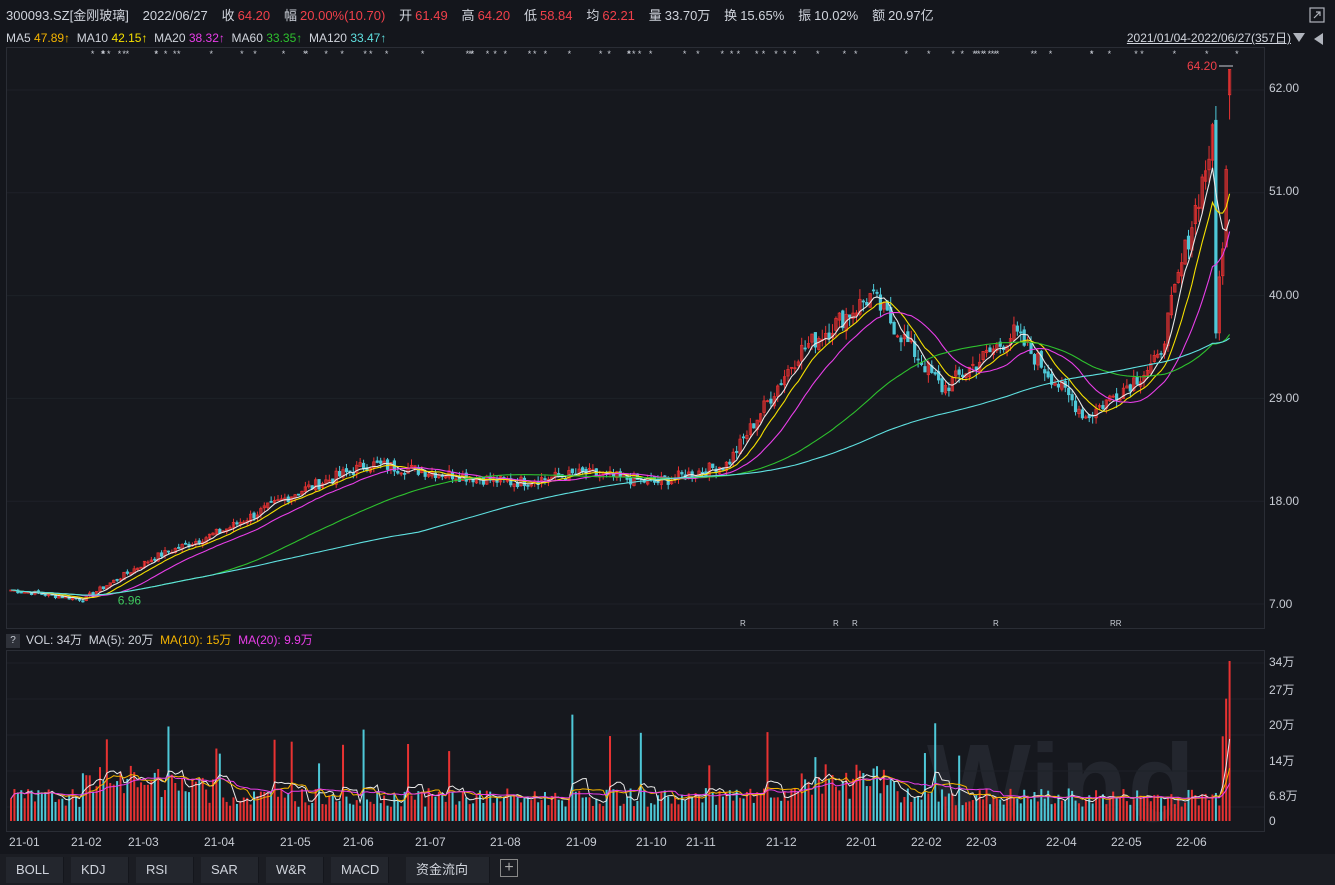 The image size is (1335, 885). Describe the element at coordinates (1116, 623) in the screenshot. I see `r-marker: RR` at that location.